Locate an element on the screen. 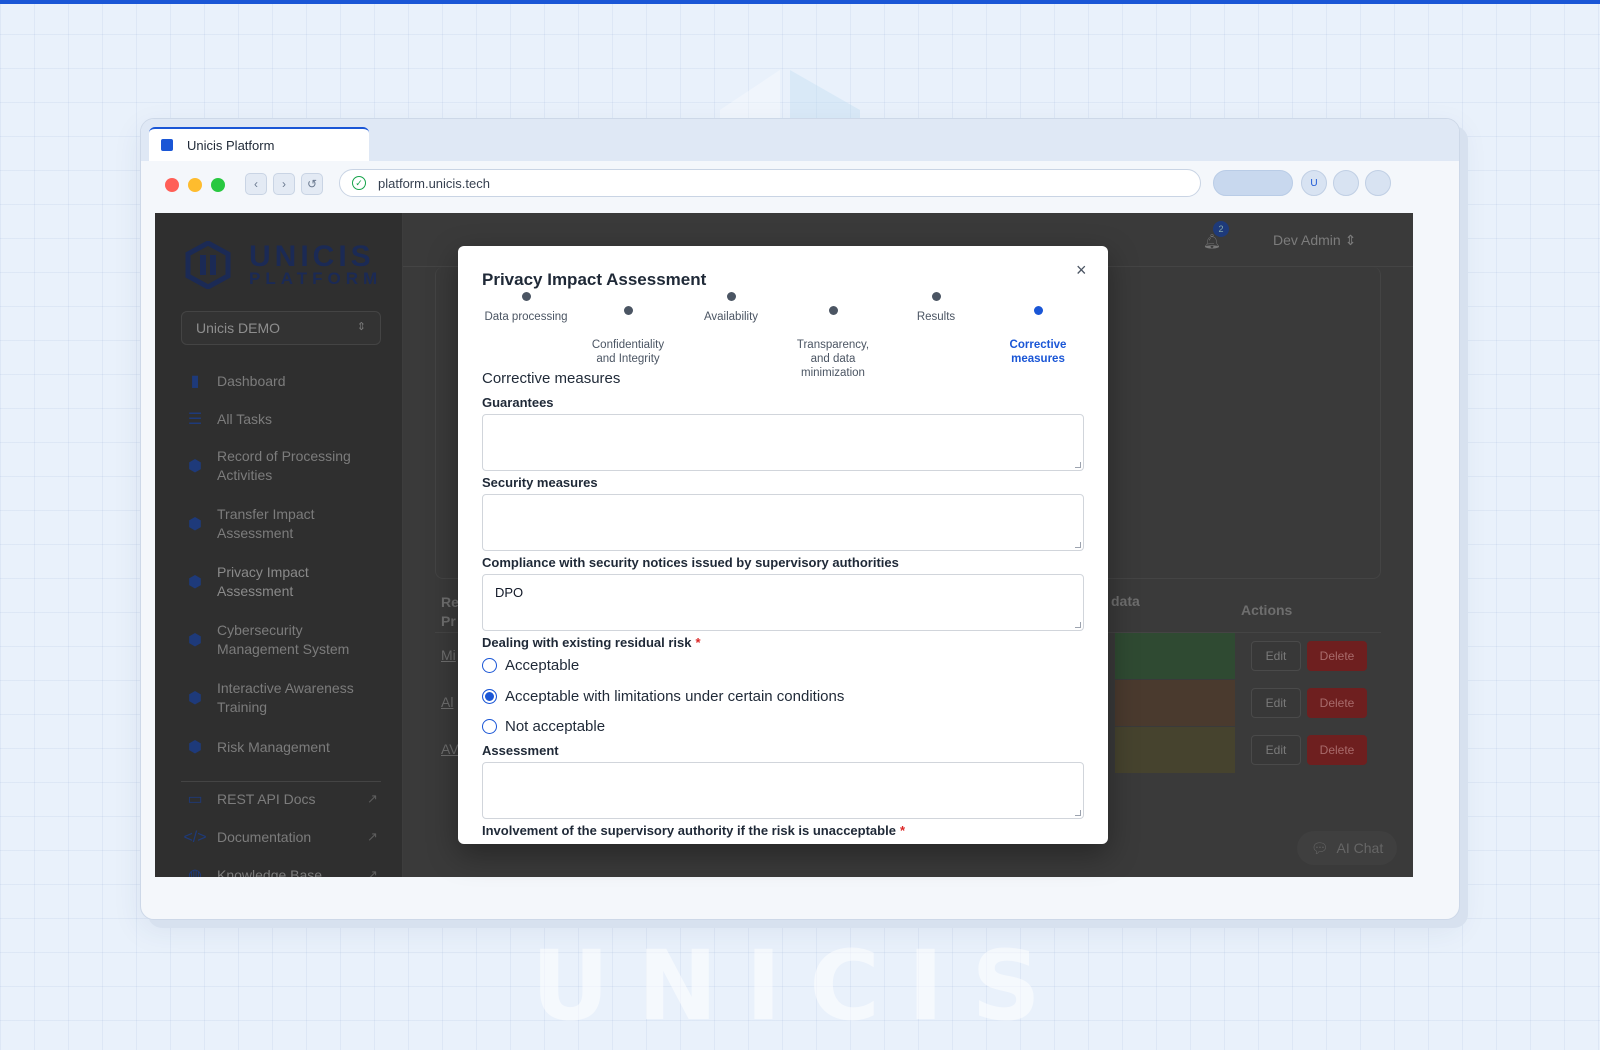 This screenshot has width=1600, height=1050. radio-not-acceptable: Not acceptable is located at coordinates (543, 726).